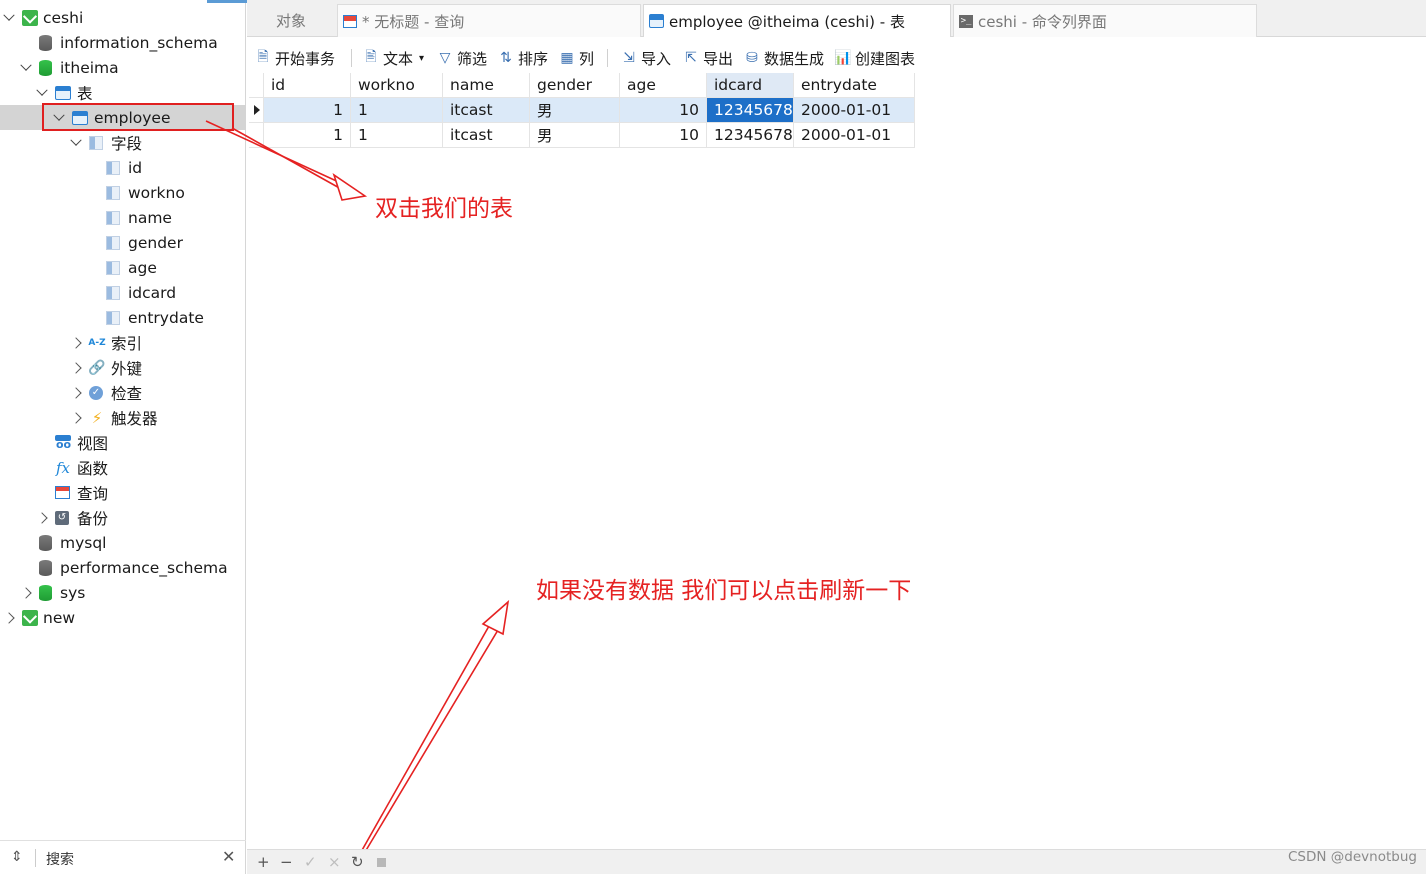 The width and height of the screenshot is (1426, 874). Describe the element at coordinates (144, 567) in the screenshot. I see `tree-item-label: performance_schema` at that location.